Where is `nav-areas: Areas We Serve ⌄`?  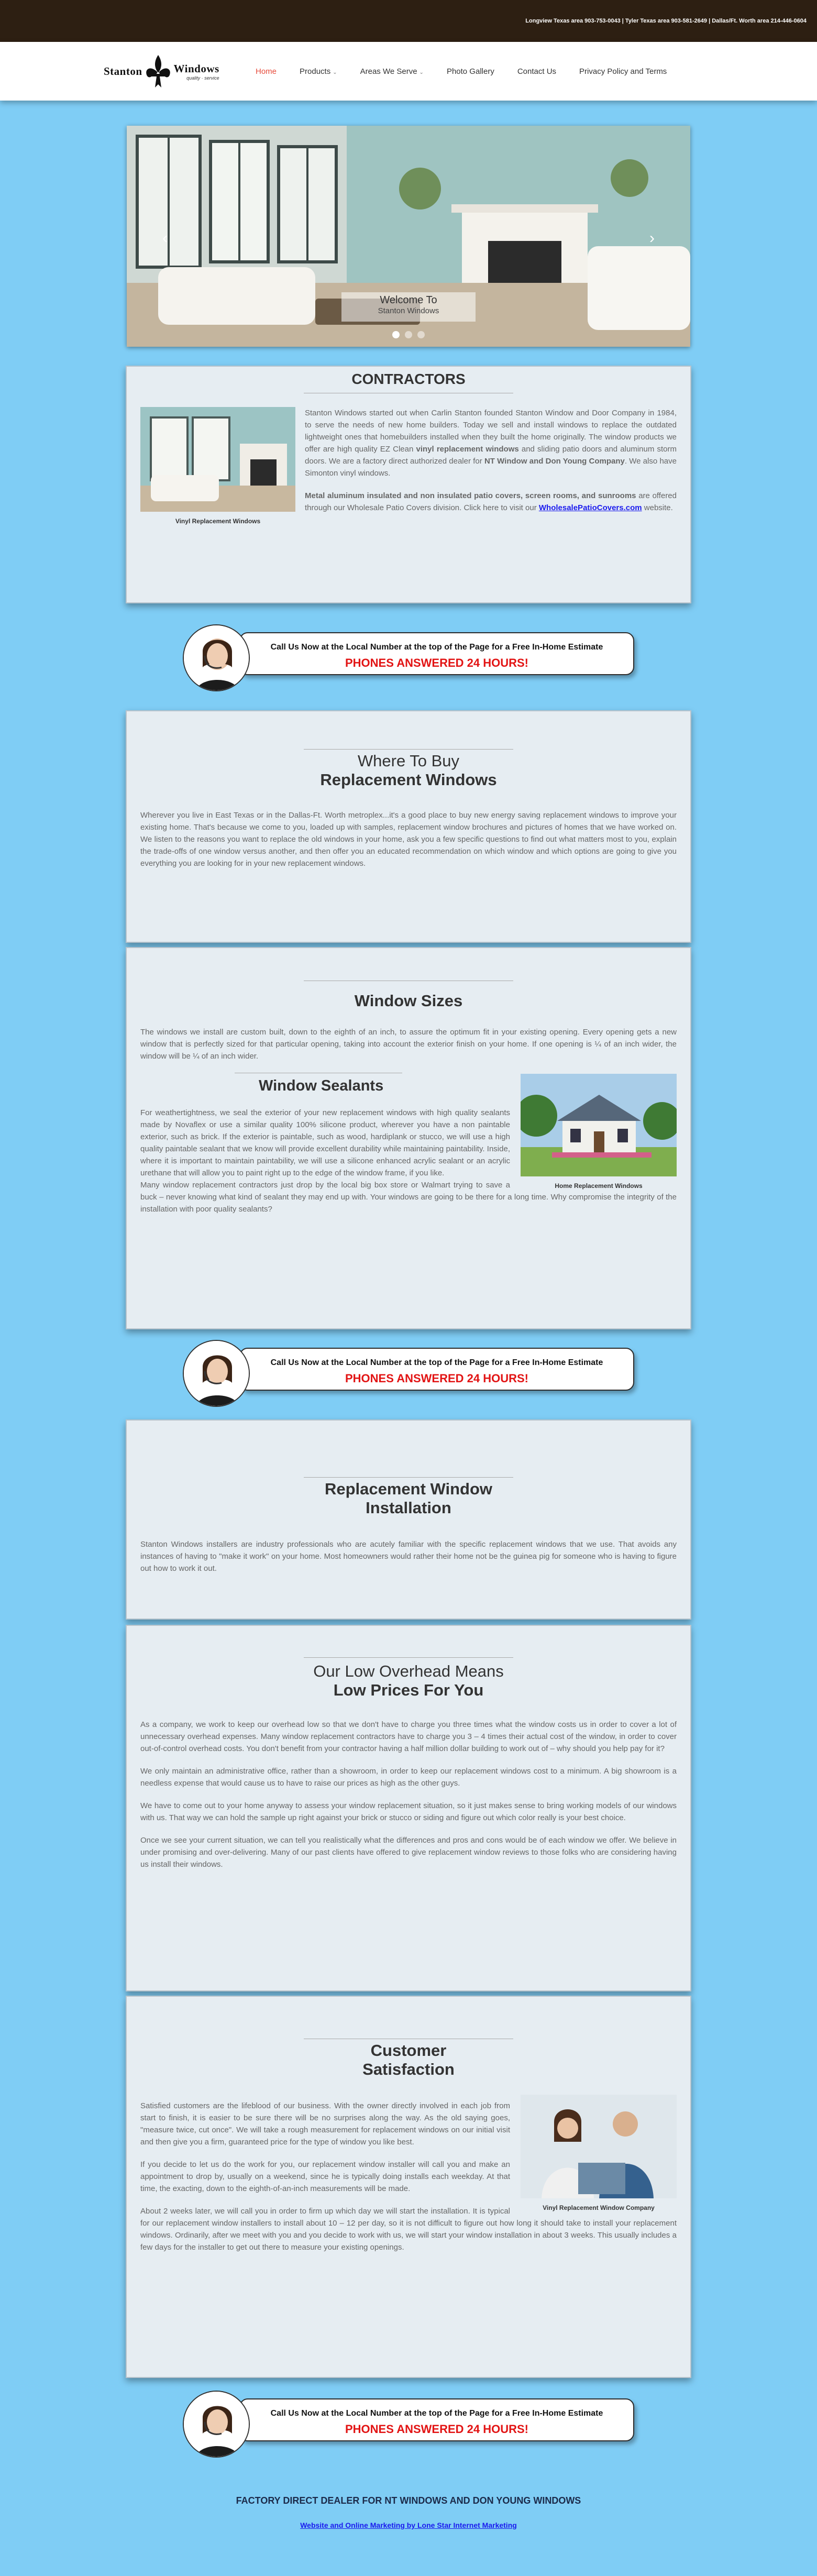 nav-areas: Areas We Serve ⌄ is located at coordinates (392, 71).